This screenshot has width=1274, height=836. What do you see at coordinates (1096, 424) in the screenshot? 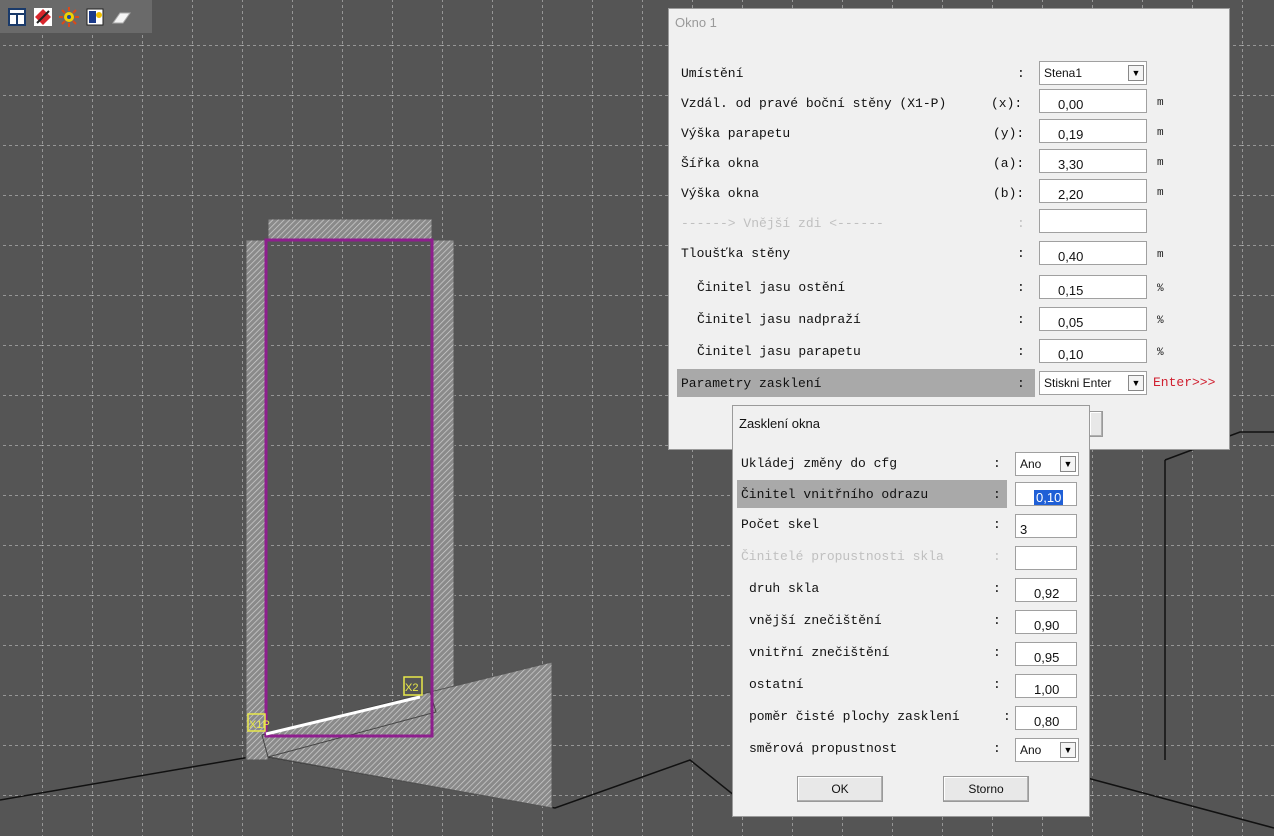
I see `window-dialog-hidden-button` at bounding box center [1096, 424].